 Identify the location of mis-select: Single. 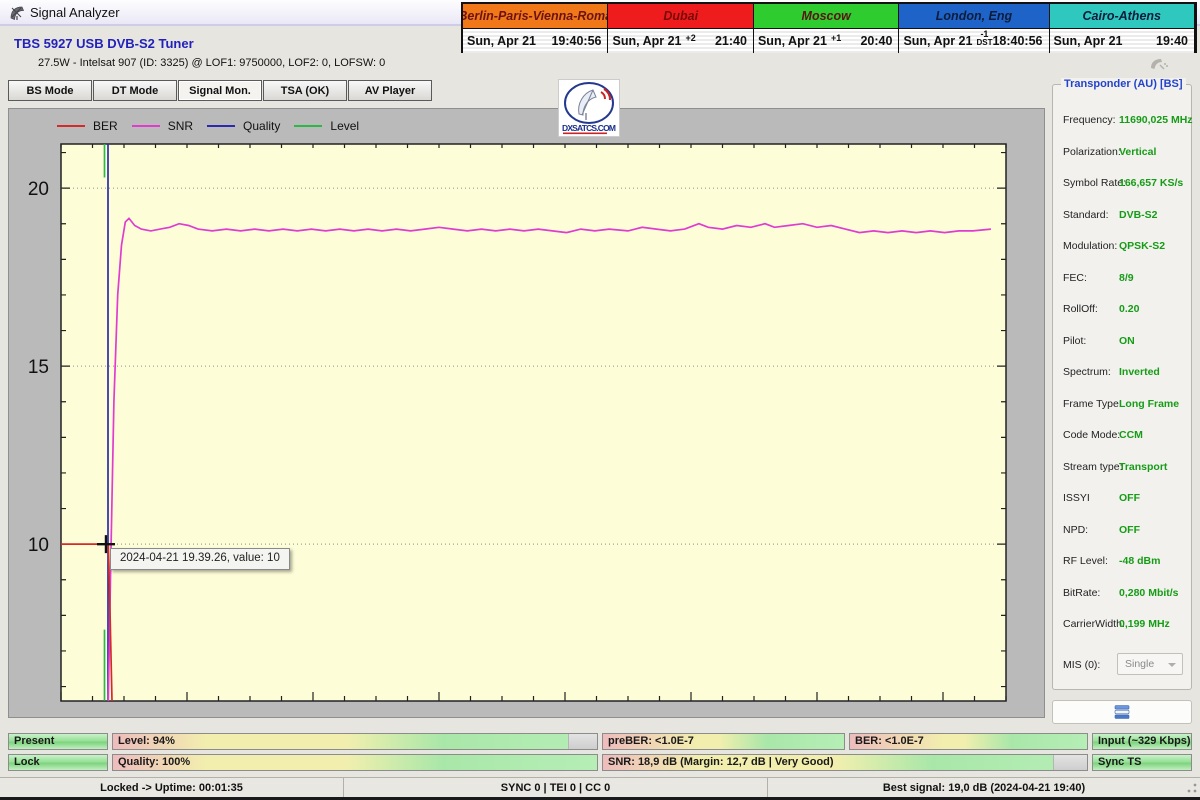
(1150, 664).